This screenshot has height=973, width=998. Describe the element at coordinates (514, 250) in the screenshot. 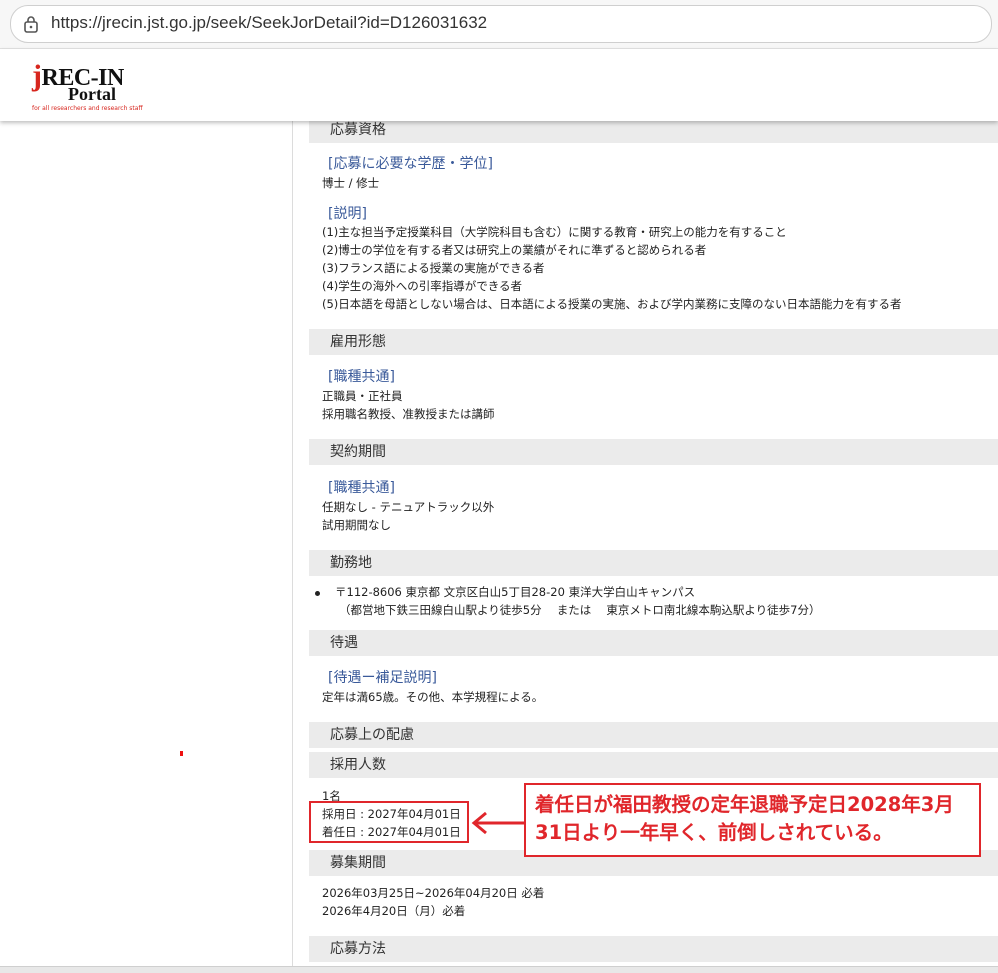

I see `qualification-line: (2)博士の学位を有する者又は研究上の業績がそれに準ずると認められる者` at that location.